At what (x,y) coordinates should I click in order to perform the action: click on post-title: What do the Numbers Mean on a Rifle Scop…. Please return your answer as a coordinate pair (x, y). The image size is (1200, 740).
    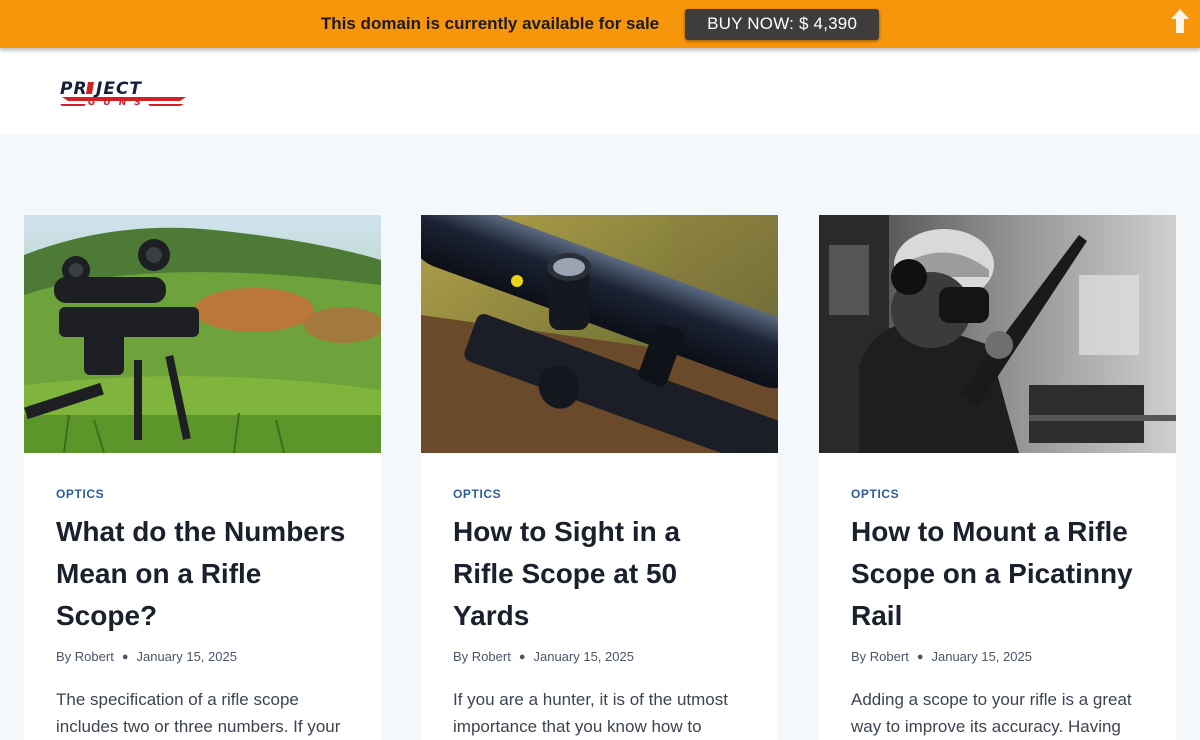
    Looking at the image, I should click on (202, 574).